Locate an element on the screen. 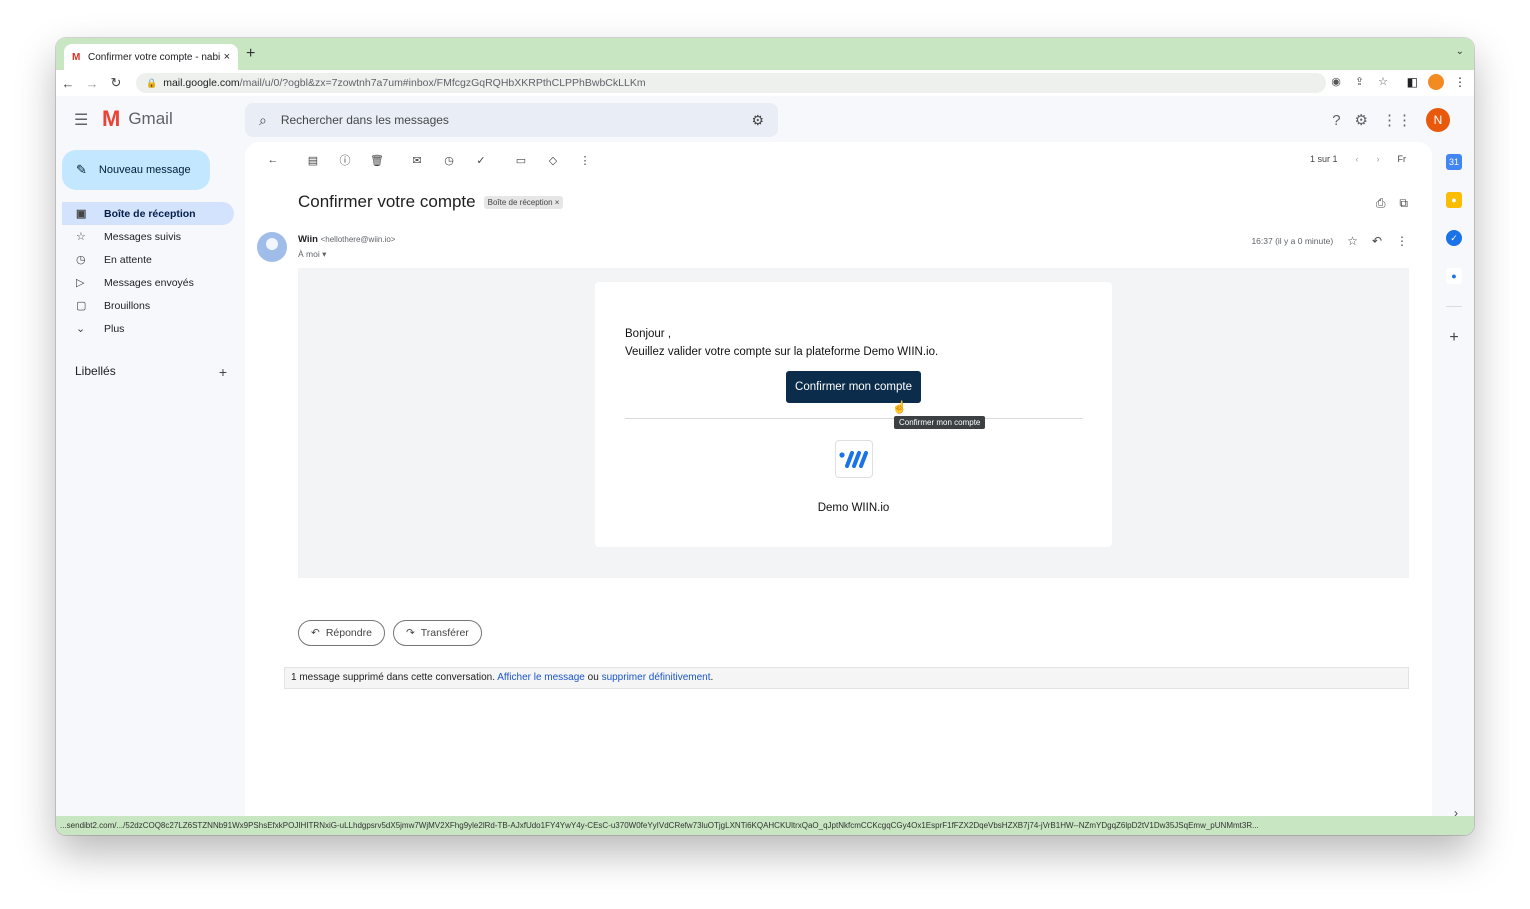 This screenshot has height=909, width=1530. eye-icon: ◉ is located at coordinates (1336, 81).